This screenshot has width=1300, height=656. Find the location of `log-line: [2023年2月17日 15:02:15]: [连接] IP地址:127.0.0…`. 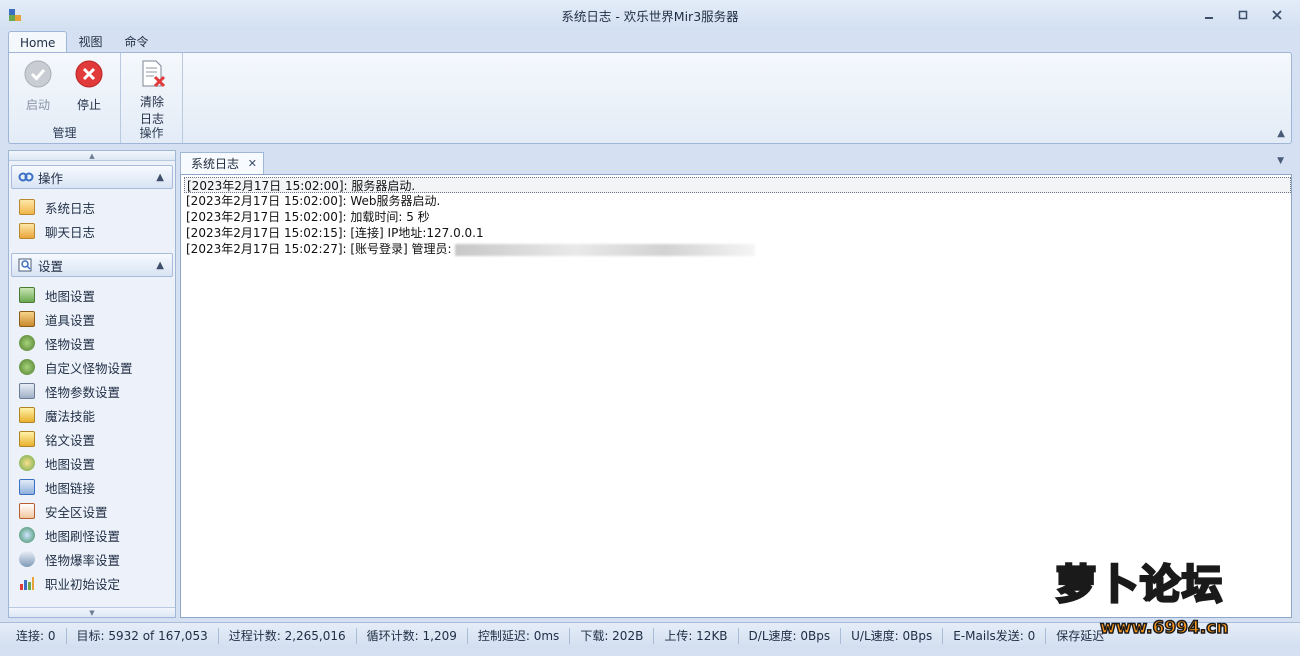

log-line: [2023年2月17日 15:02:15]: [连接] IP地址:127.0.0… is located at coordinates (737, 233).